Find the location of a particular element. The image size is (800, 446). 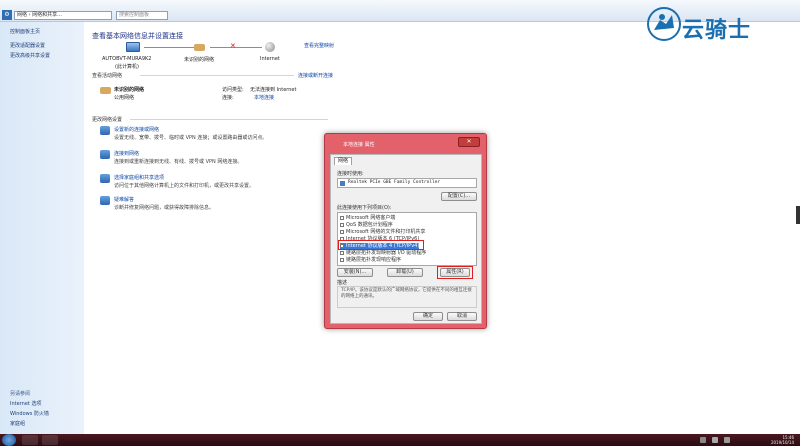

view-full-map-link: 查看完整映射 is located at coordinates (319, 45).